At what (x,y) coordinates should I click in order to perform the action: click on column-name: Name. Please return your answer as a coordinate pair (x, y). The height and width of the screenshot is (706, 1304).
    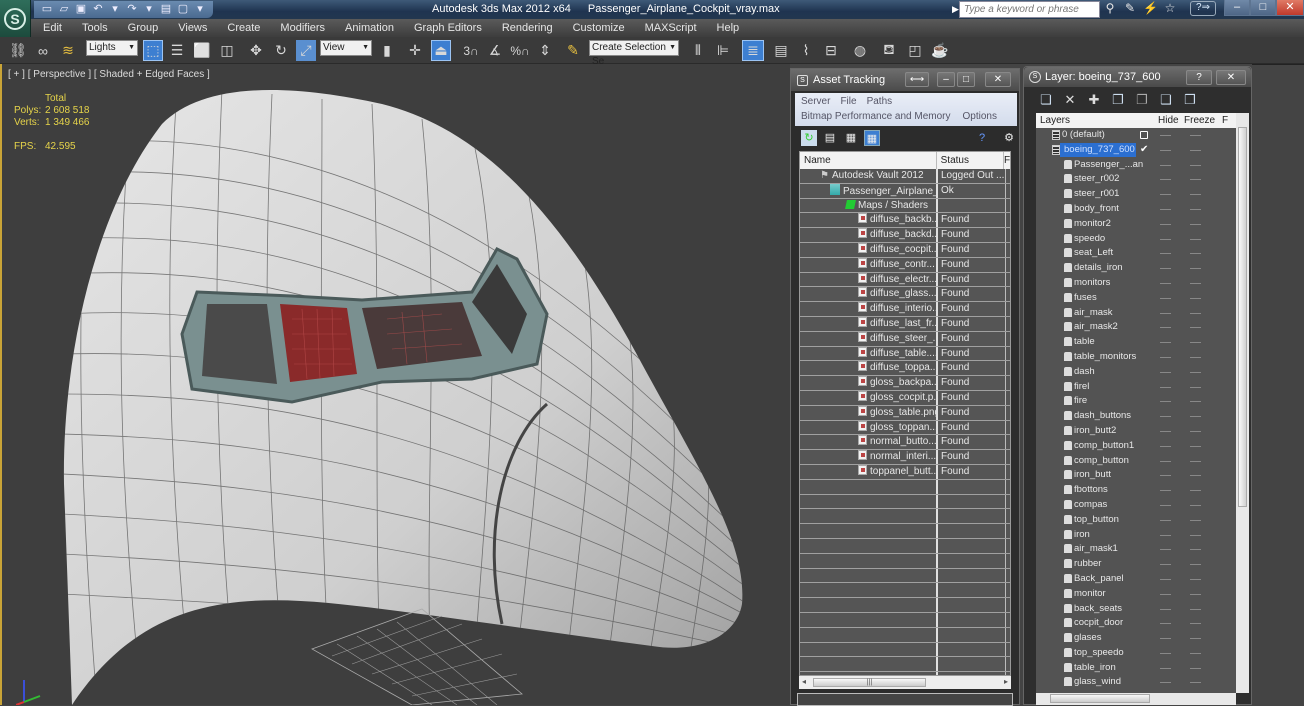
    Looking at the image, I should click on (868, 160).